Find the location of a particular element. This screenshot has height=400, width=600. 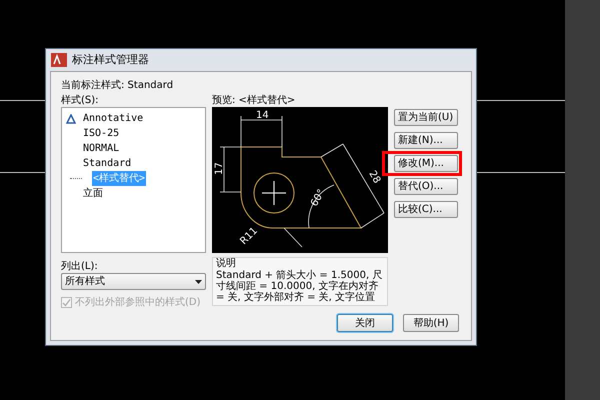

dimension-label: 28 is located at coordinates (374, 177).